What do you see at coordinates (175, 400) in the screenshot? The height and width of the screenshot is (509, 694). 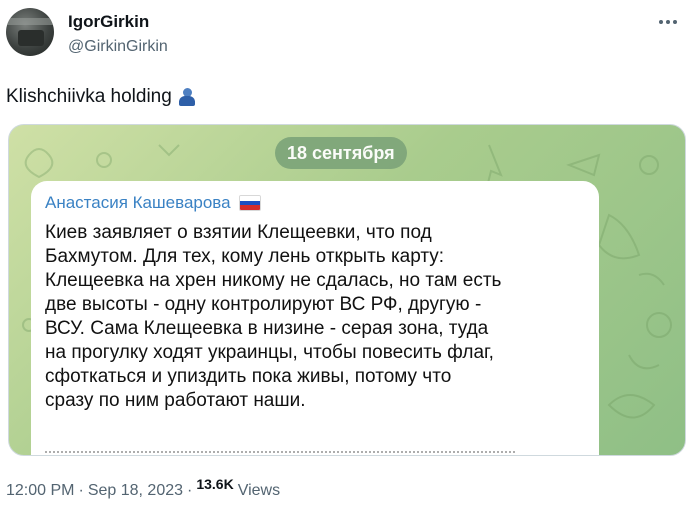 I see `message-line: сразу по ним работают наши.` at bounding box center [175, 400].